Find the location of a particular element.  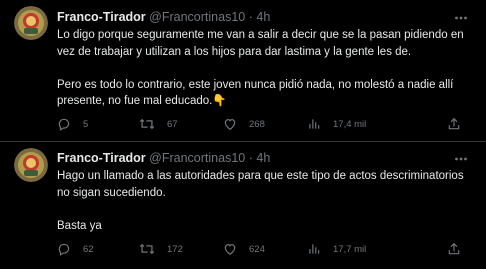

reply-button: 62 is located at coordinates (75, 249).